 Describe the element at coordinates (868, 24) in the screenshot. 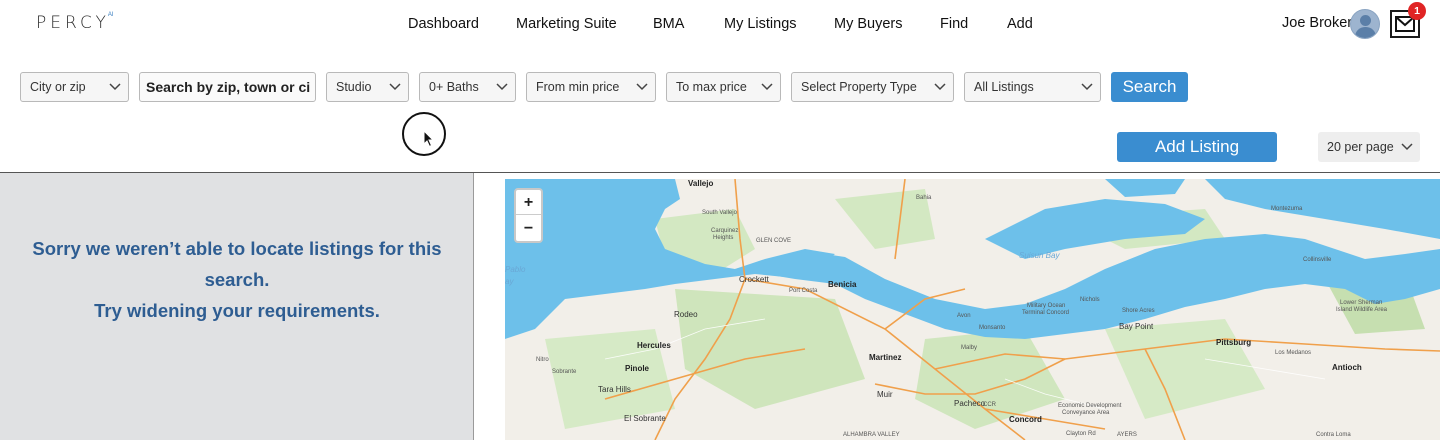

I see `nav-my-buyers: My Buyers` at that location.